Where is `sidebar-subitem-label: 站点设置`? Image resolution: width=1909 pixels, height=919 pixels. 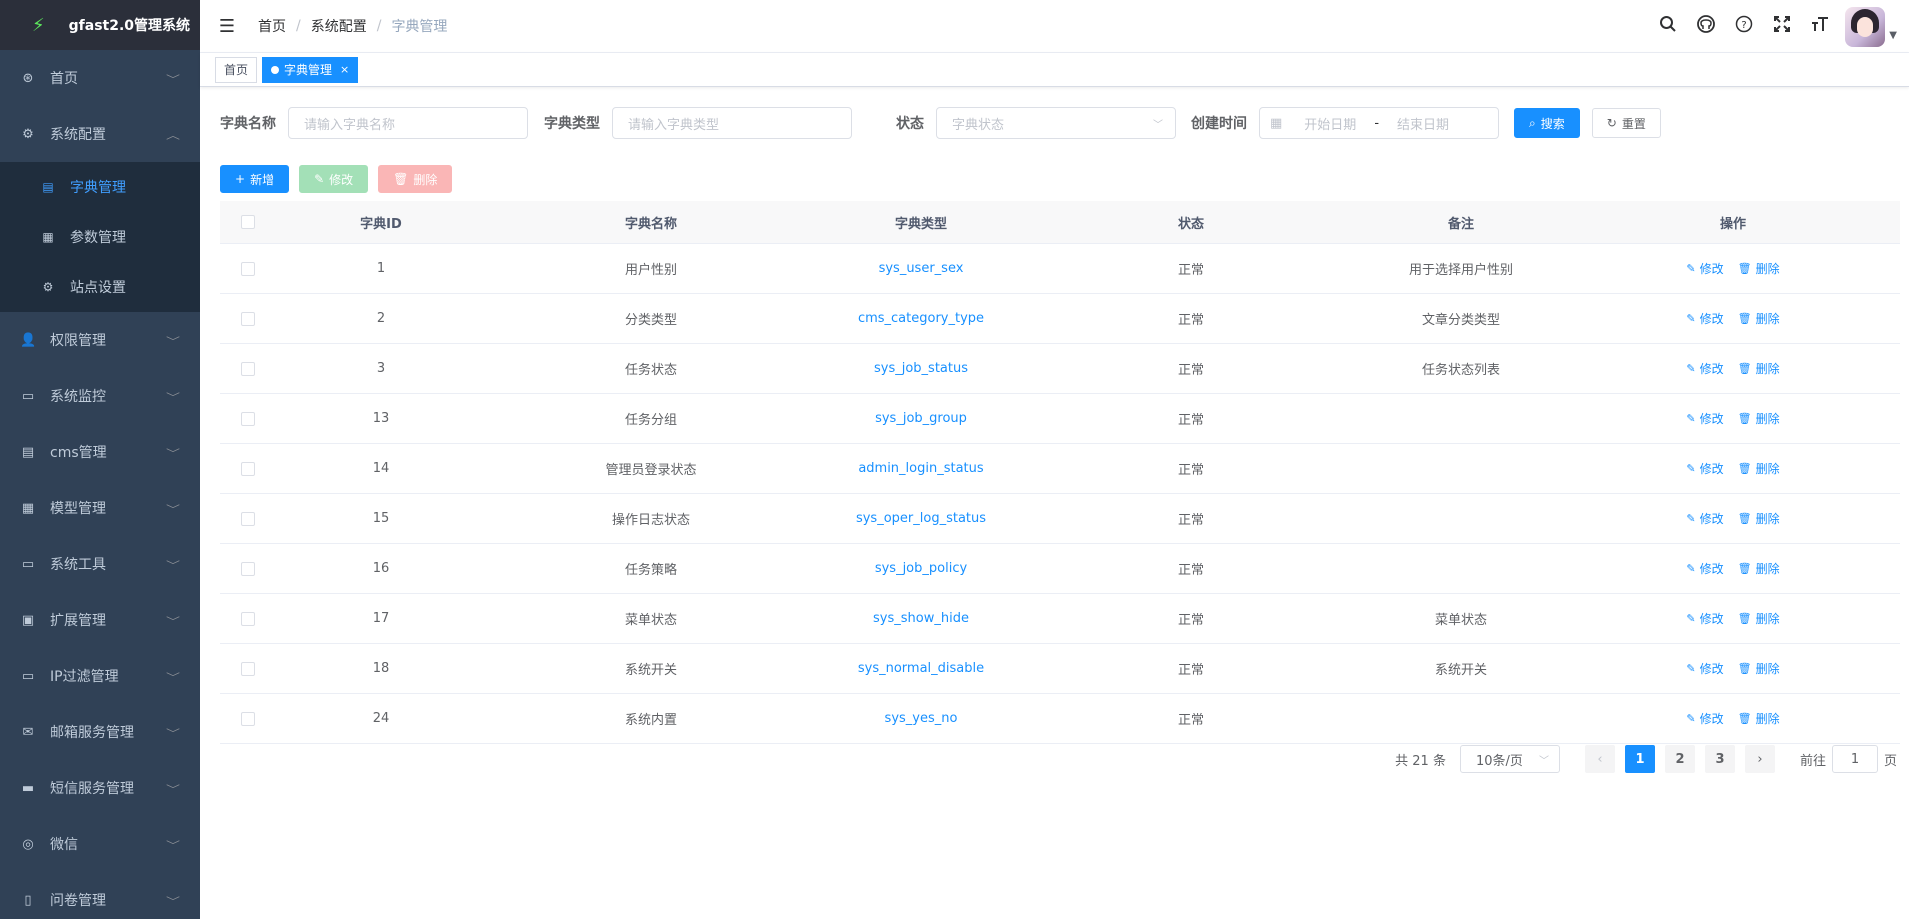
sidebar-subitem-label: 站点设置 is located at coordinates (98, 288).